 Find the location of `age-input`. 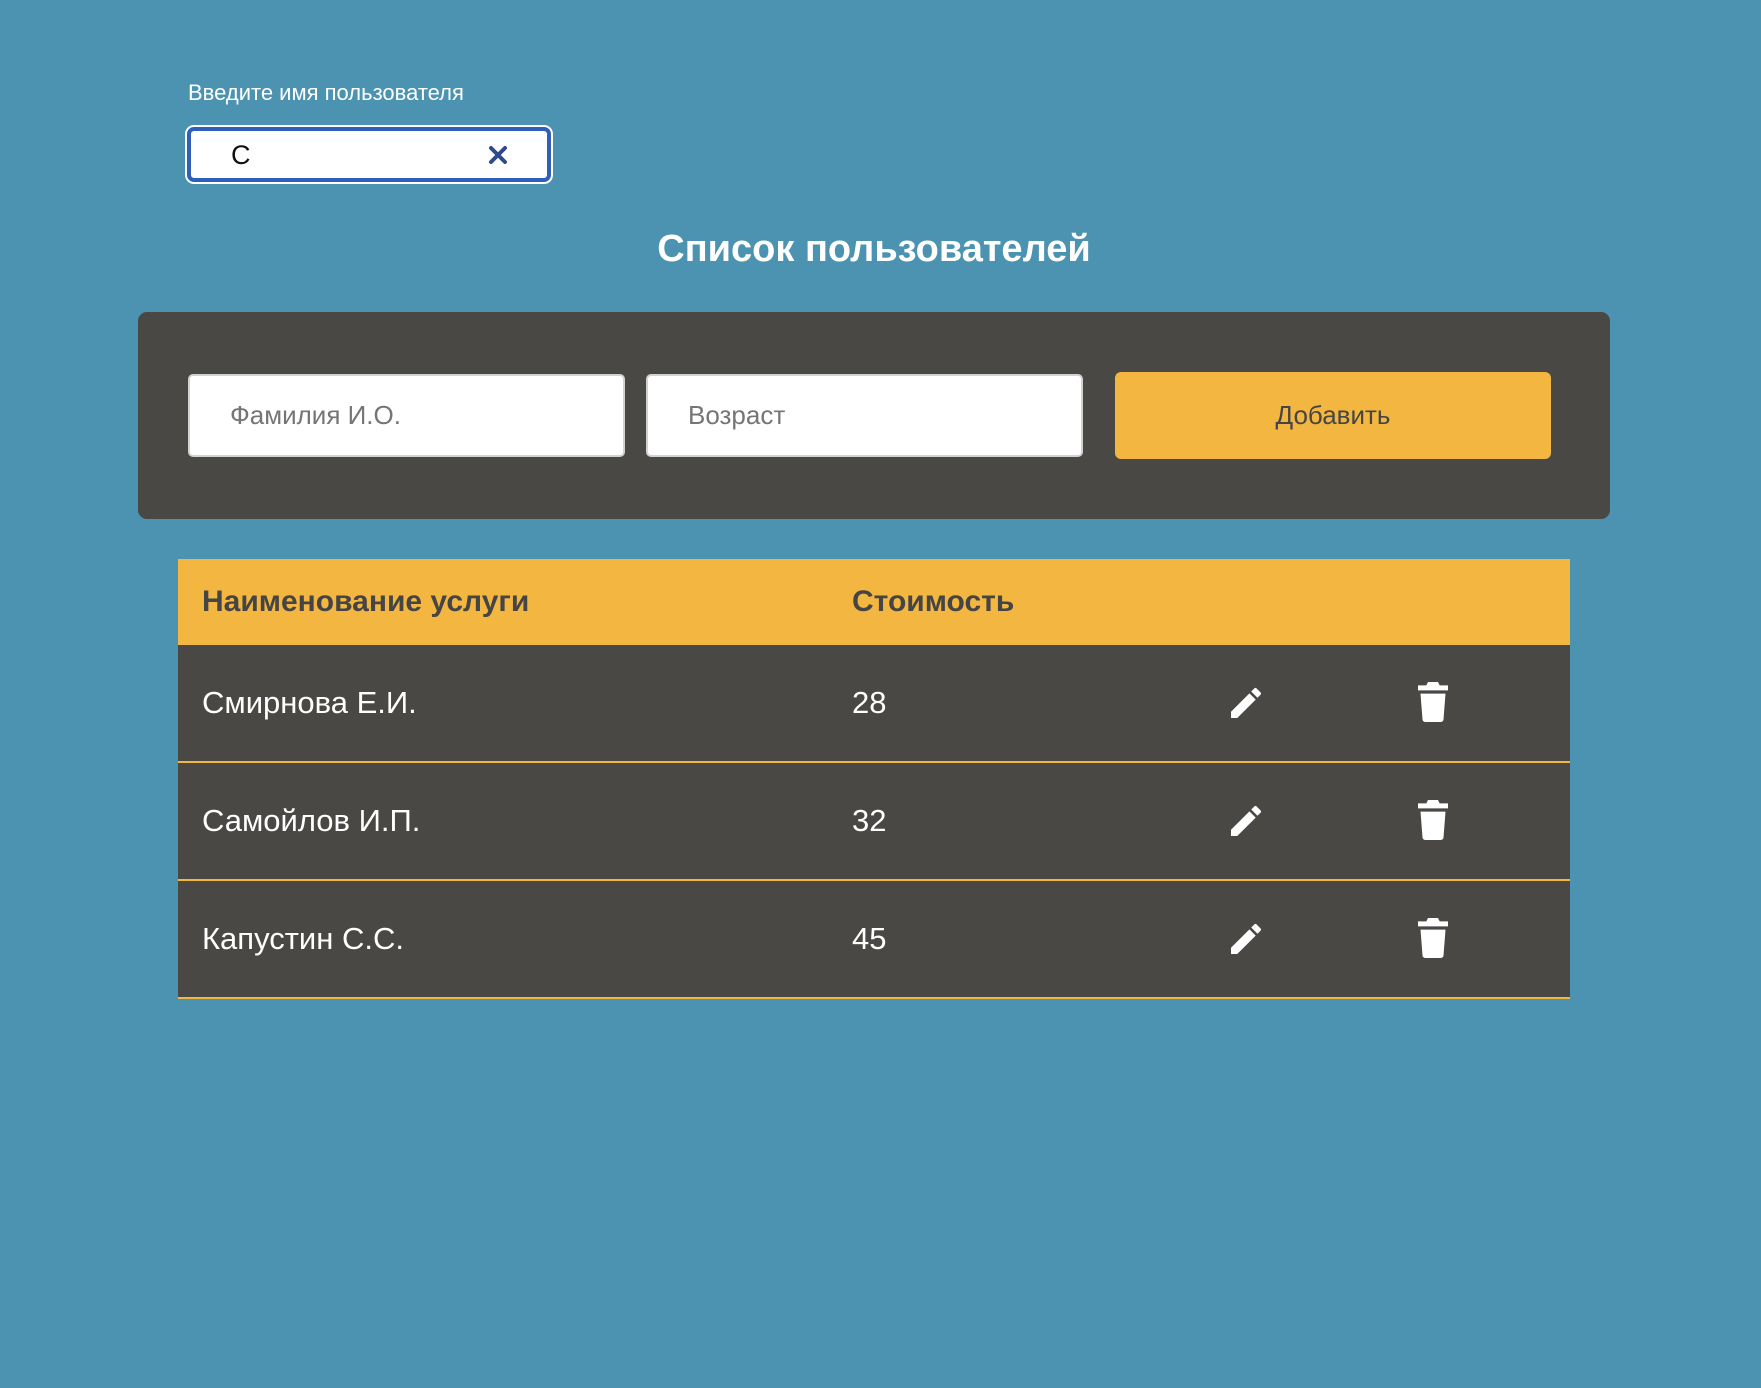

age-input is located at coordinates (864, 415).